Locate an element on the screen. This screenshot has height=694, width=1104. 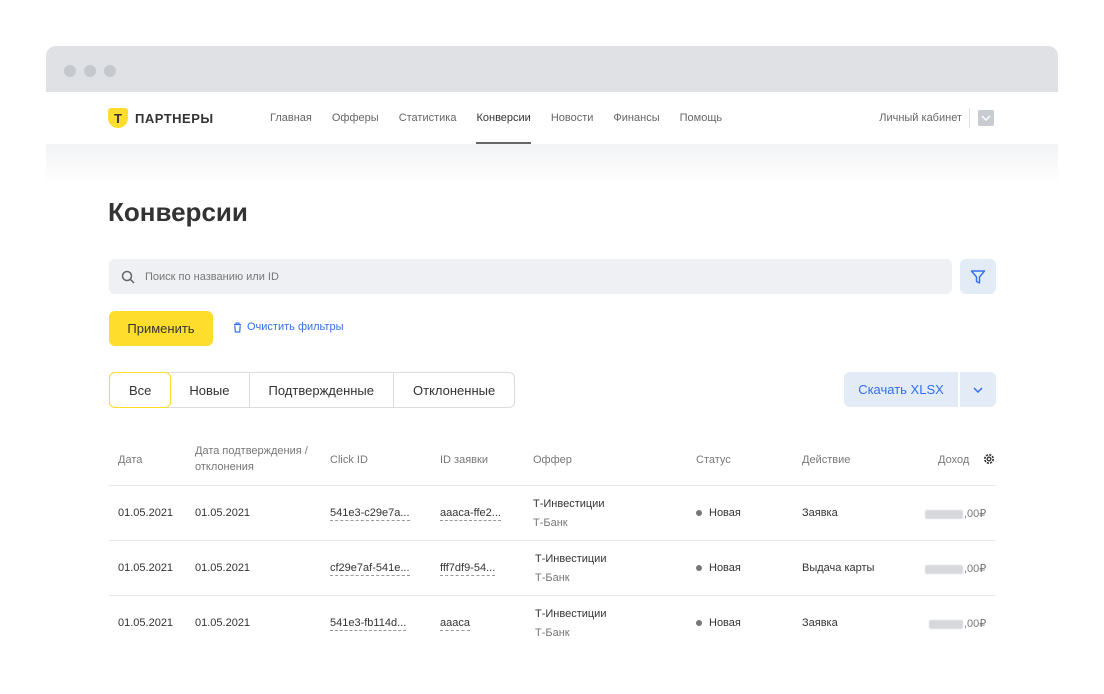
header-action: Действие is located at coordinates (826, 460).